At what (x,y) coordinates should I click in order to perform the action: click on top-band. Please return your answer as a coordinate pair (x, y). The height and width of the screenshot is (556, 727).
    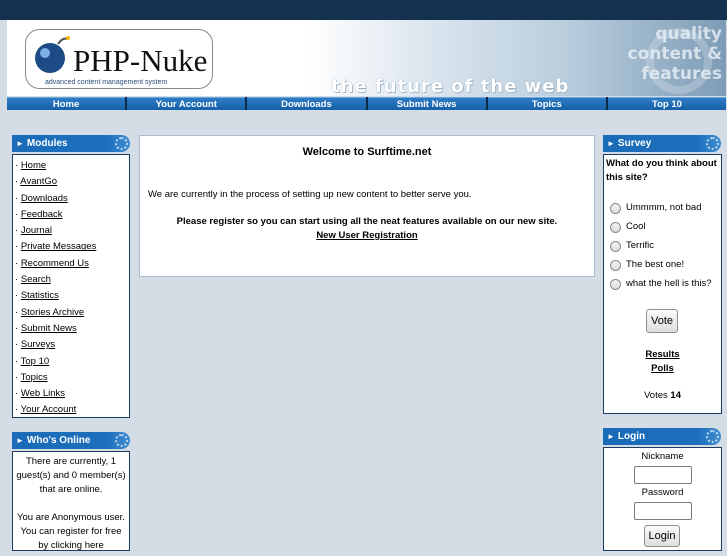
    Looking at the image, I should click on (363, 10).